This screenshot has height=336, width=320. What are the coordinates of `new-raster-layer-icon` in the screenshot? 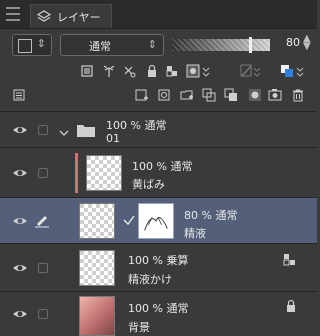 It's located at (142, 95).